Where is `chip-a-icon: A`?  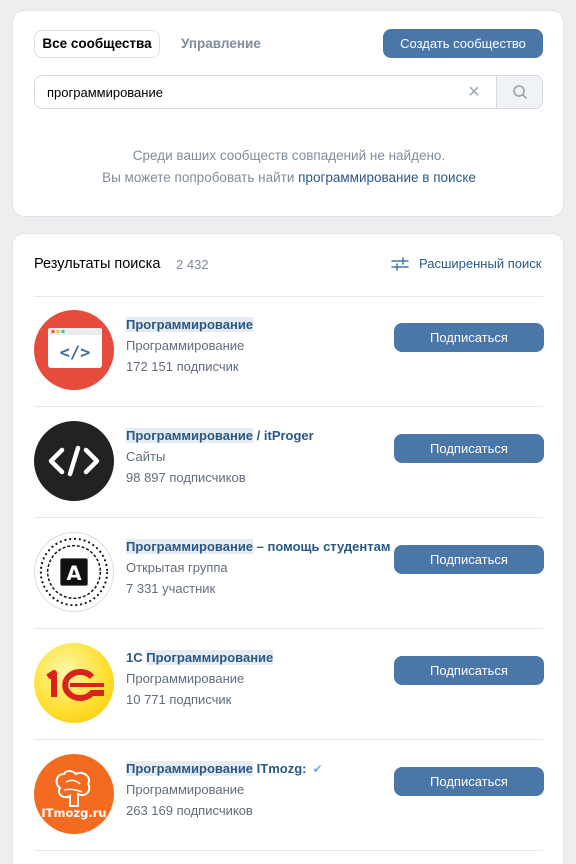 chip-a-icon: A is located at coordinates (74, 572).